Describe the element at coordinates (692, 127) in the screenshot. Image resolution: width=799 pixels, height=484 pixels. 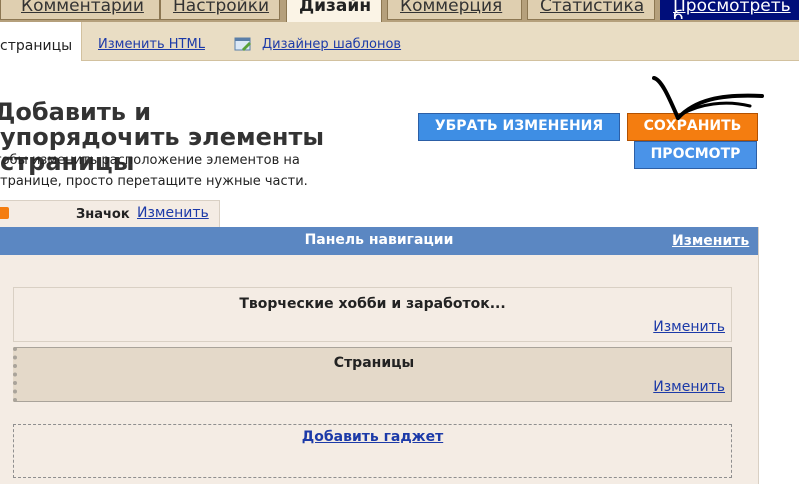
I see `save-button: СОХРАНИТЬ` at that location.